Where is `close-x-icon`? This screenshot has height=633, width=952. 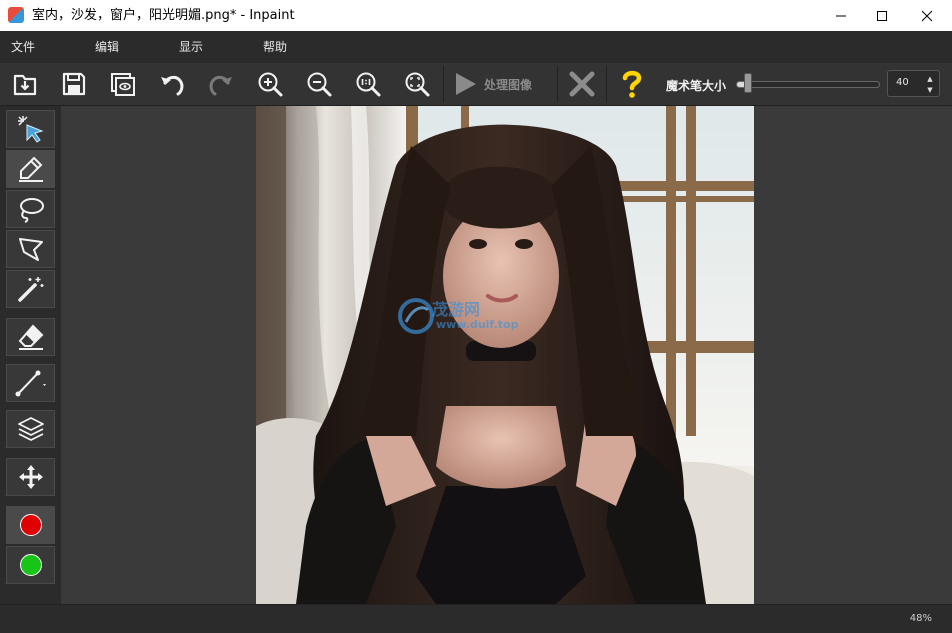
close-x-icon is located at coordinates (582, 84).